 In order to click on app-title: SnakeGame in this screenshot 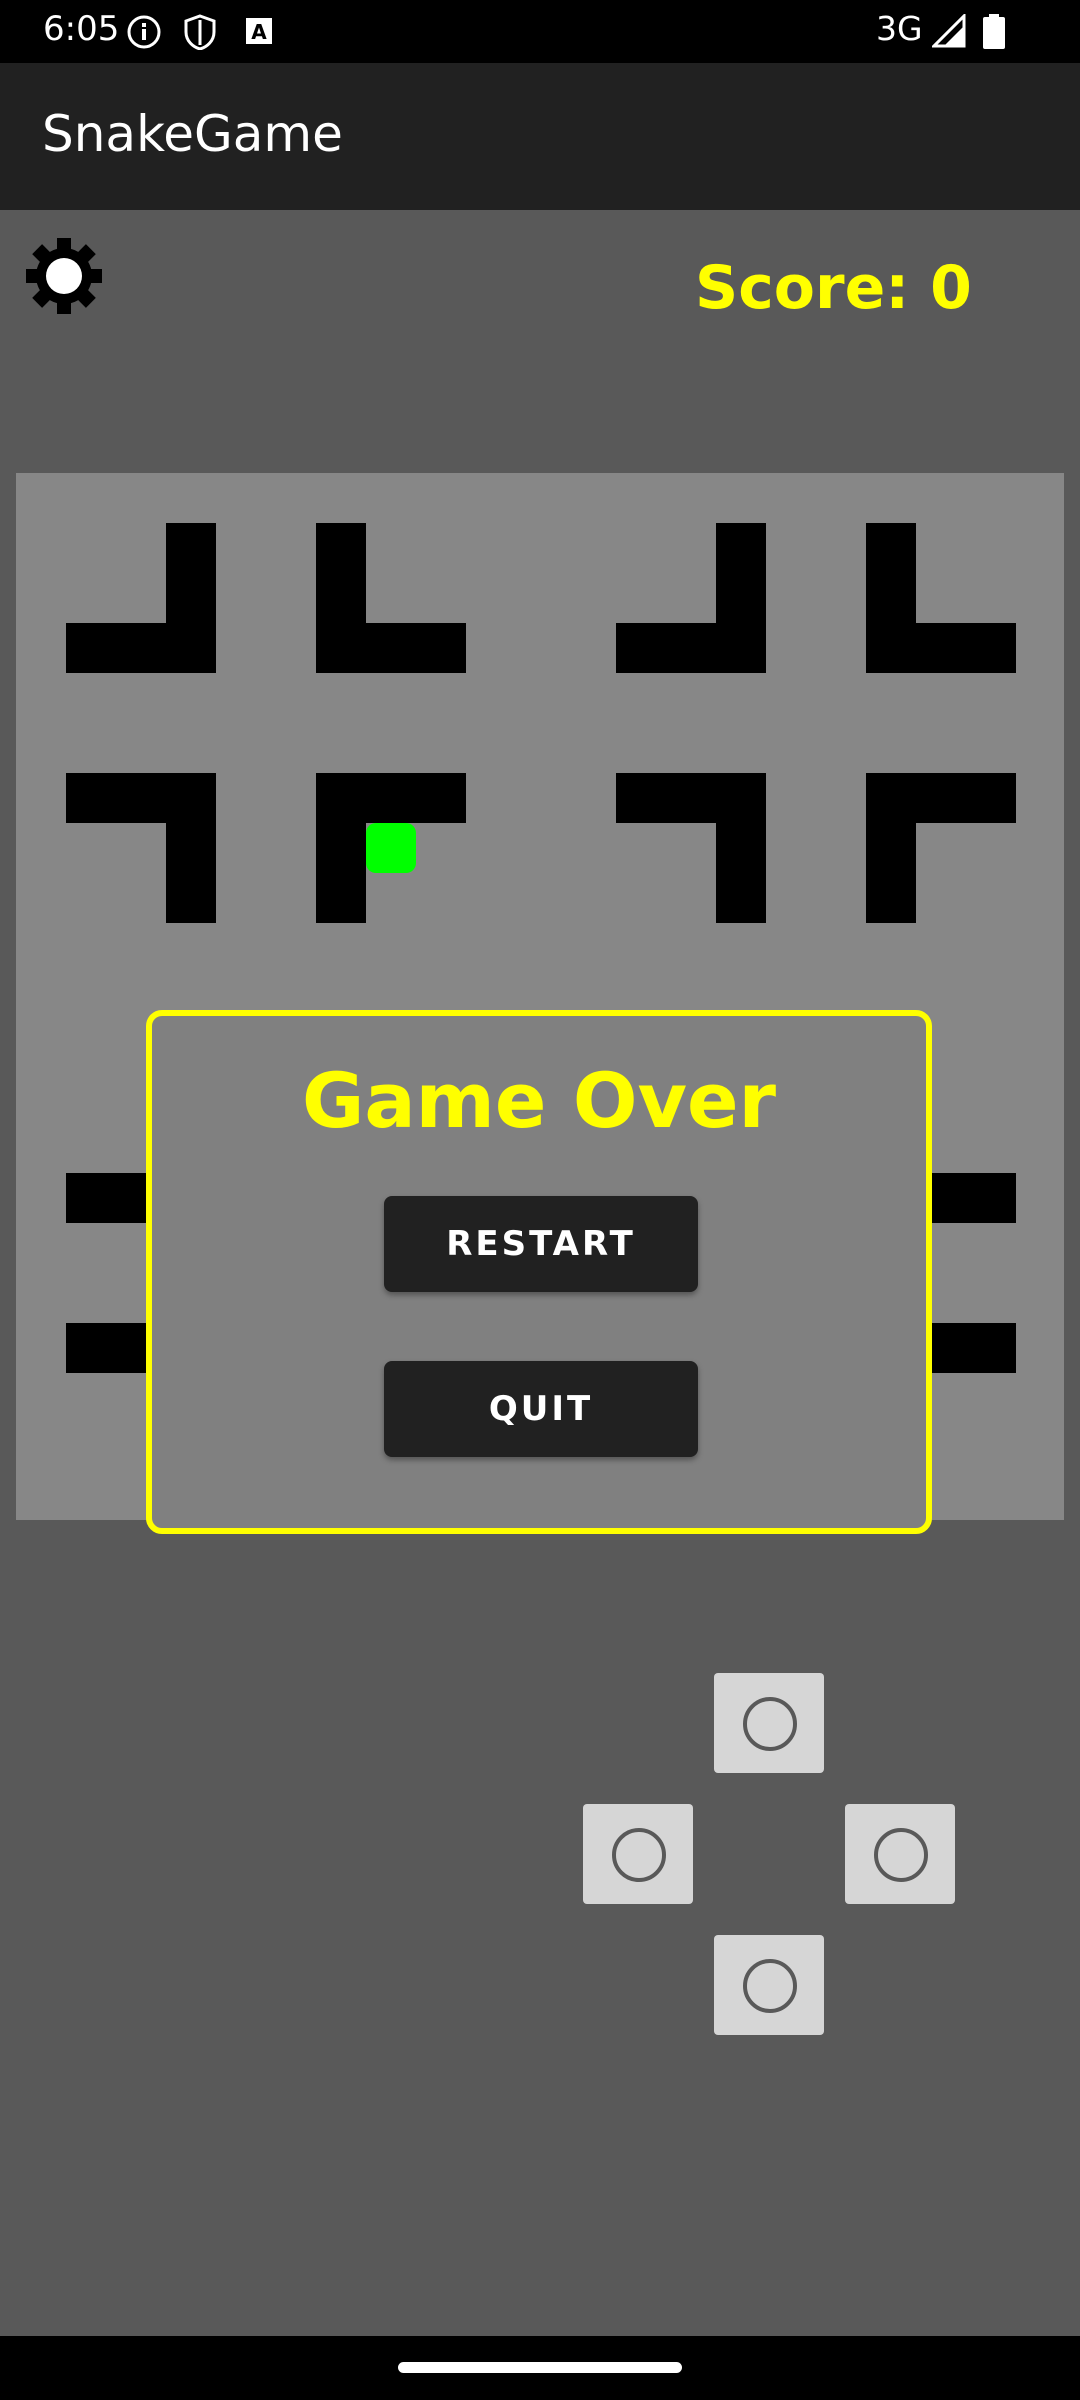, I will do `click(192, 134)`.